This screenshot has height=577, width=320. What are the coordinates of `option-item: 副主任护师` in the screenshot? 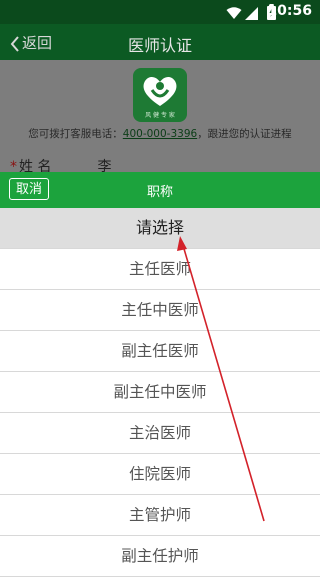 It's located at (160, 556).